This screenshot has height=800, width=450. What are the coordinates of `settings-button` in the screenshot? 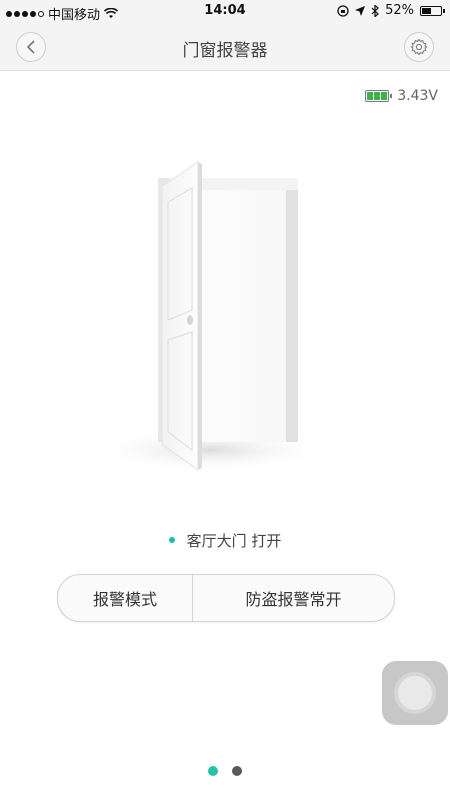 It's located at (419, 47).